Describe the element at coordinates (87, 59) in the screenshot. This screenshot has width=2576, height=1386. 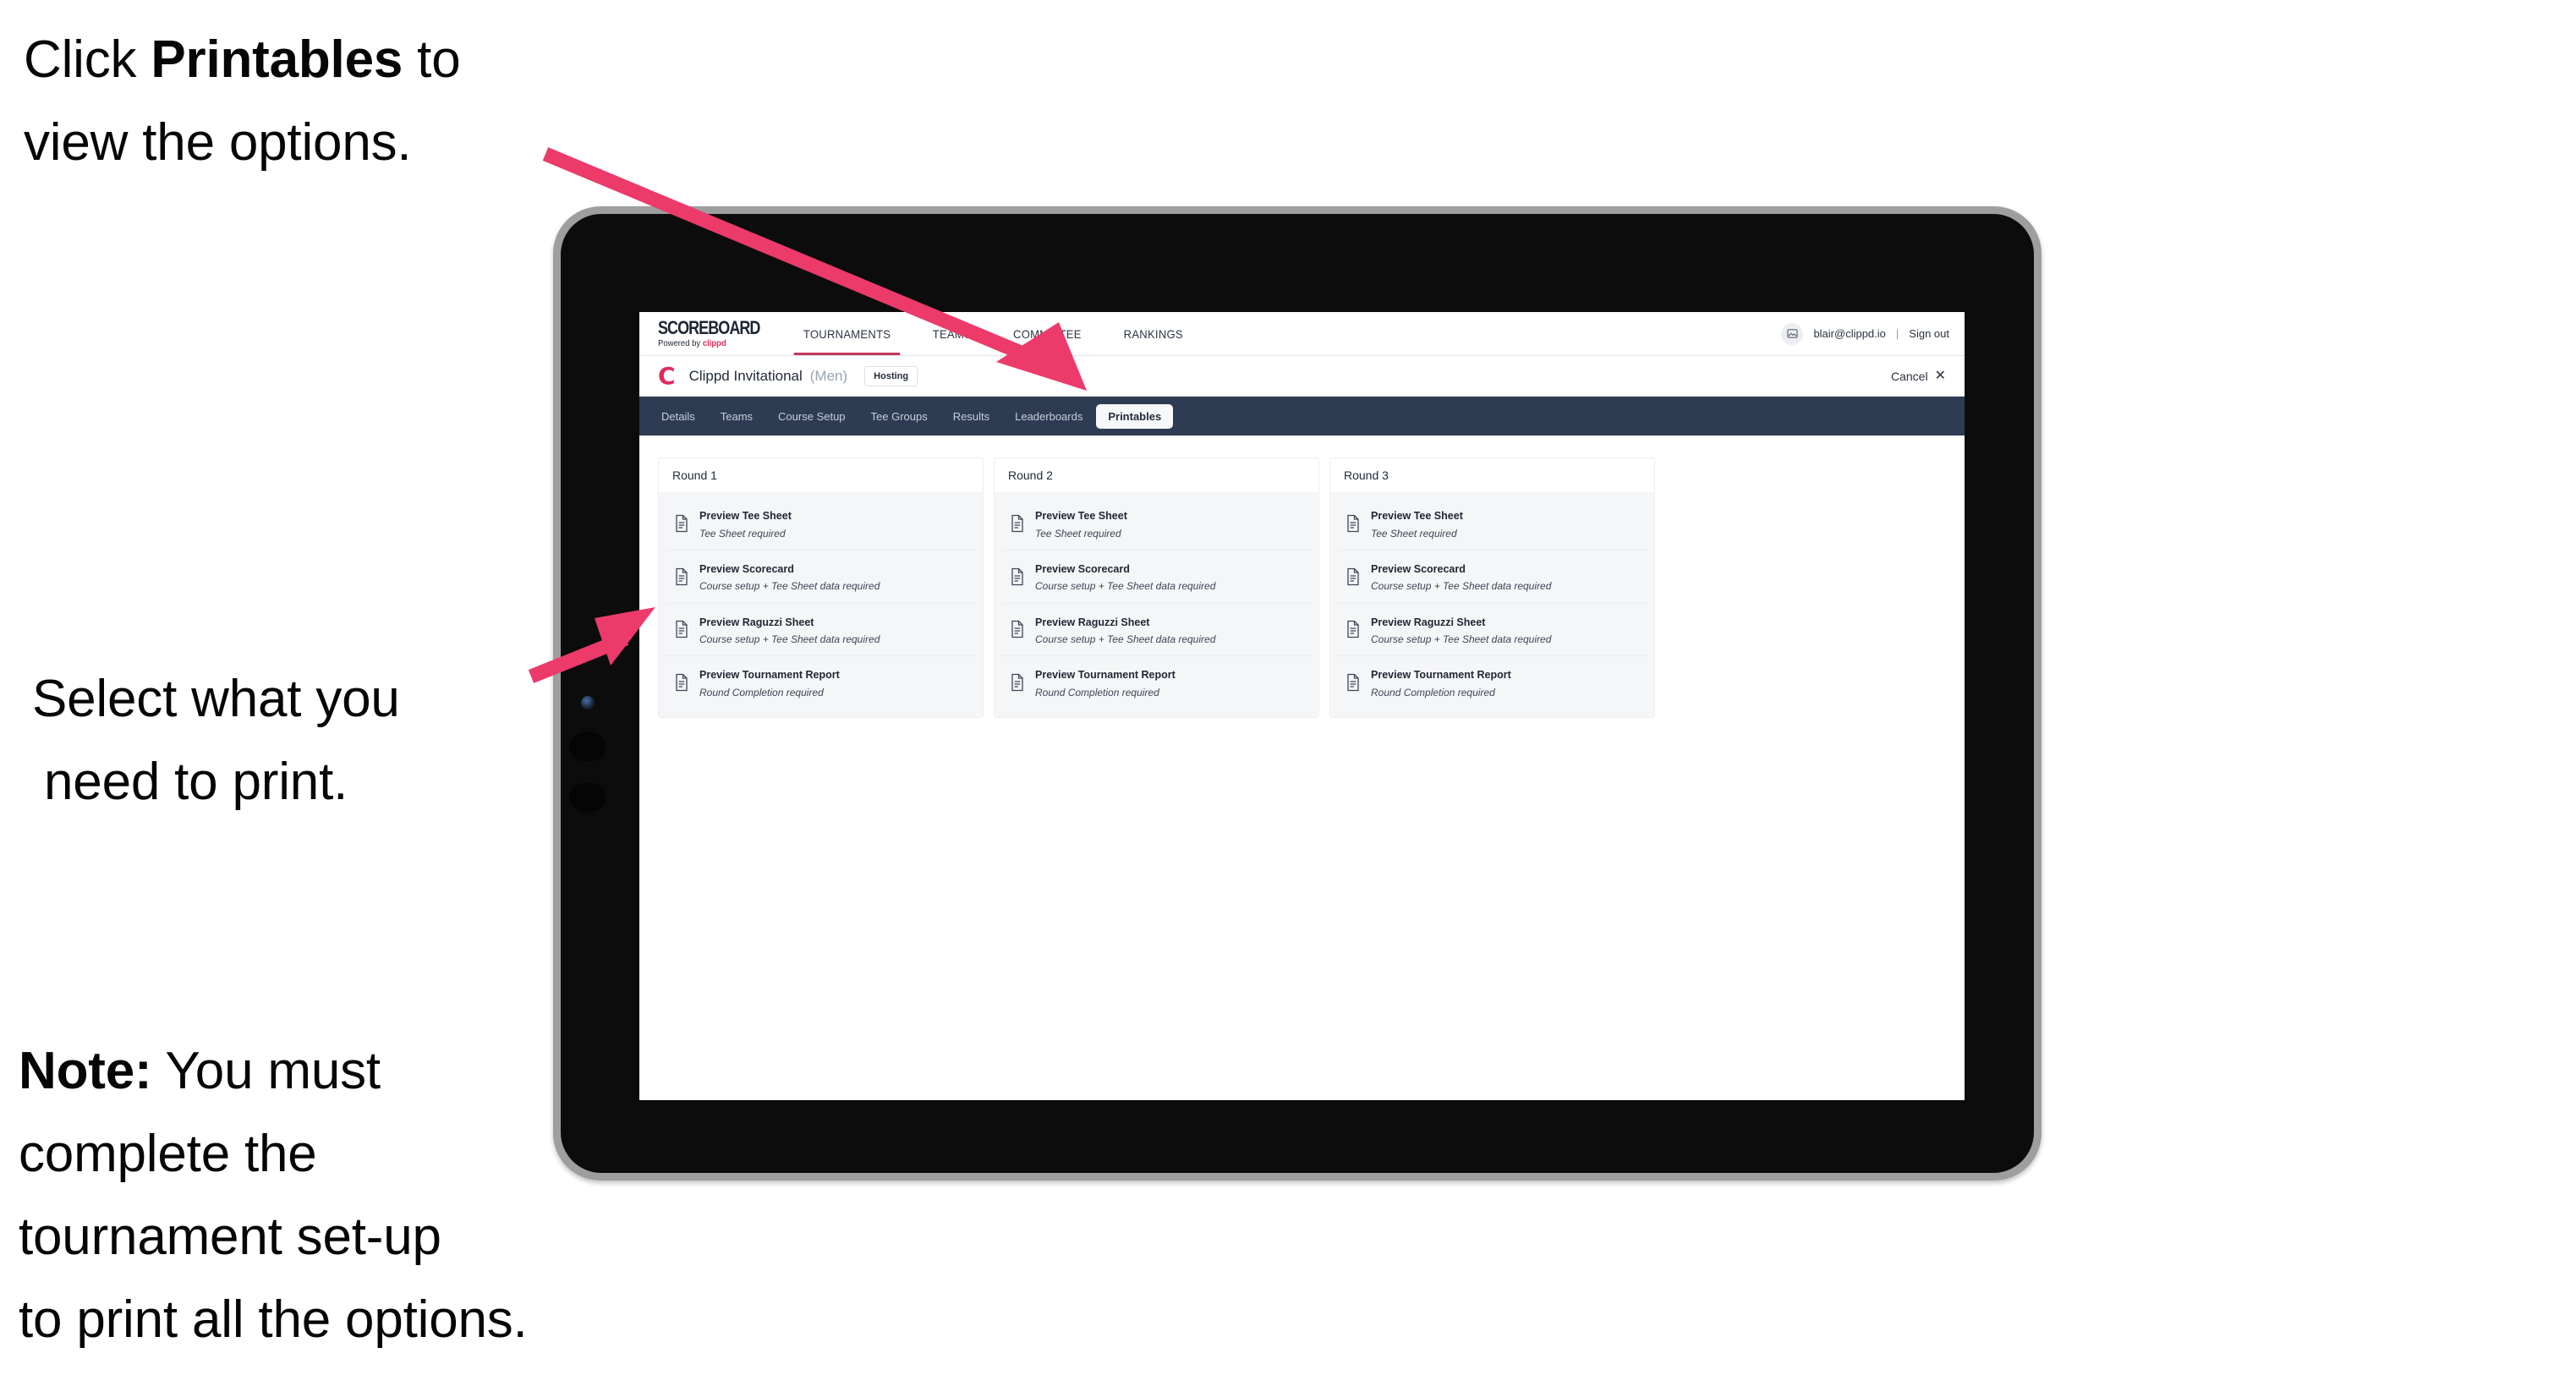
I see `annotation-click-pre: Click` at that location.